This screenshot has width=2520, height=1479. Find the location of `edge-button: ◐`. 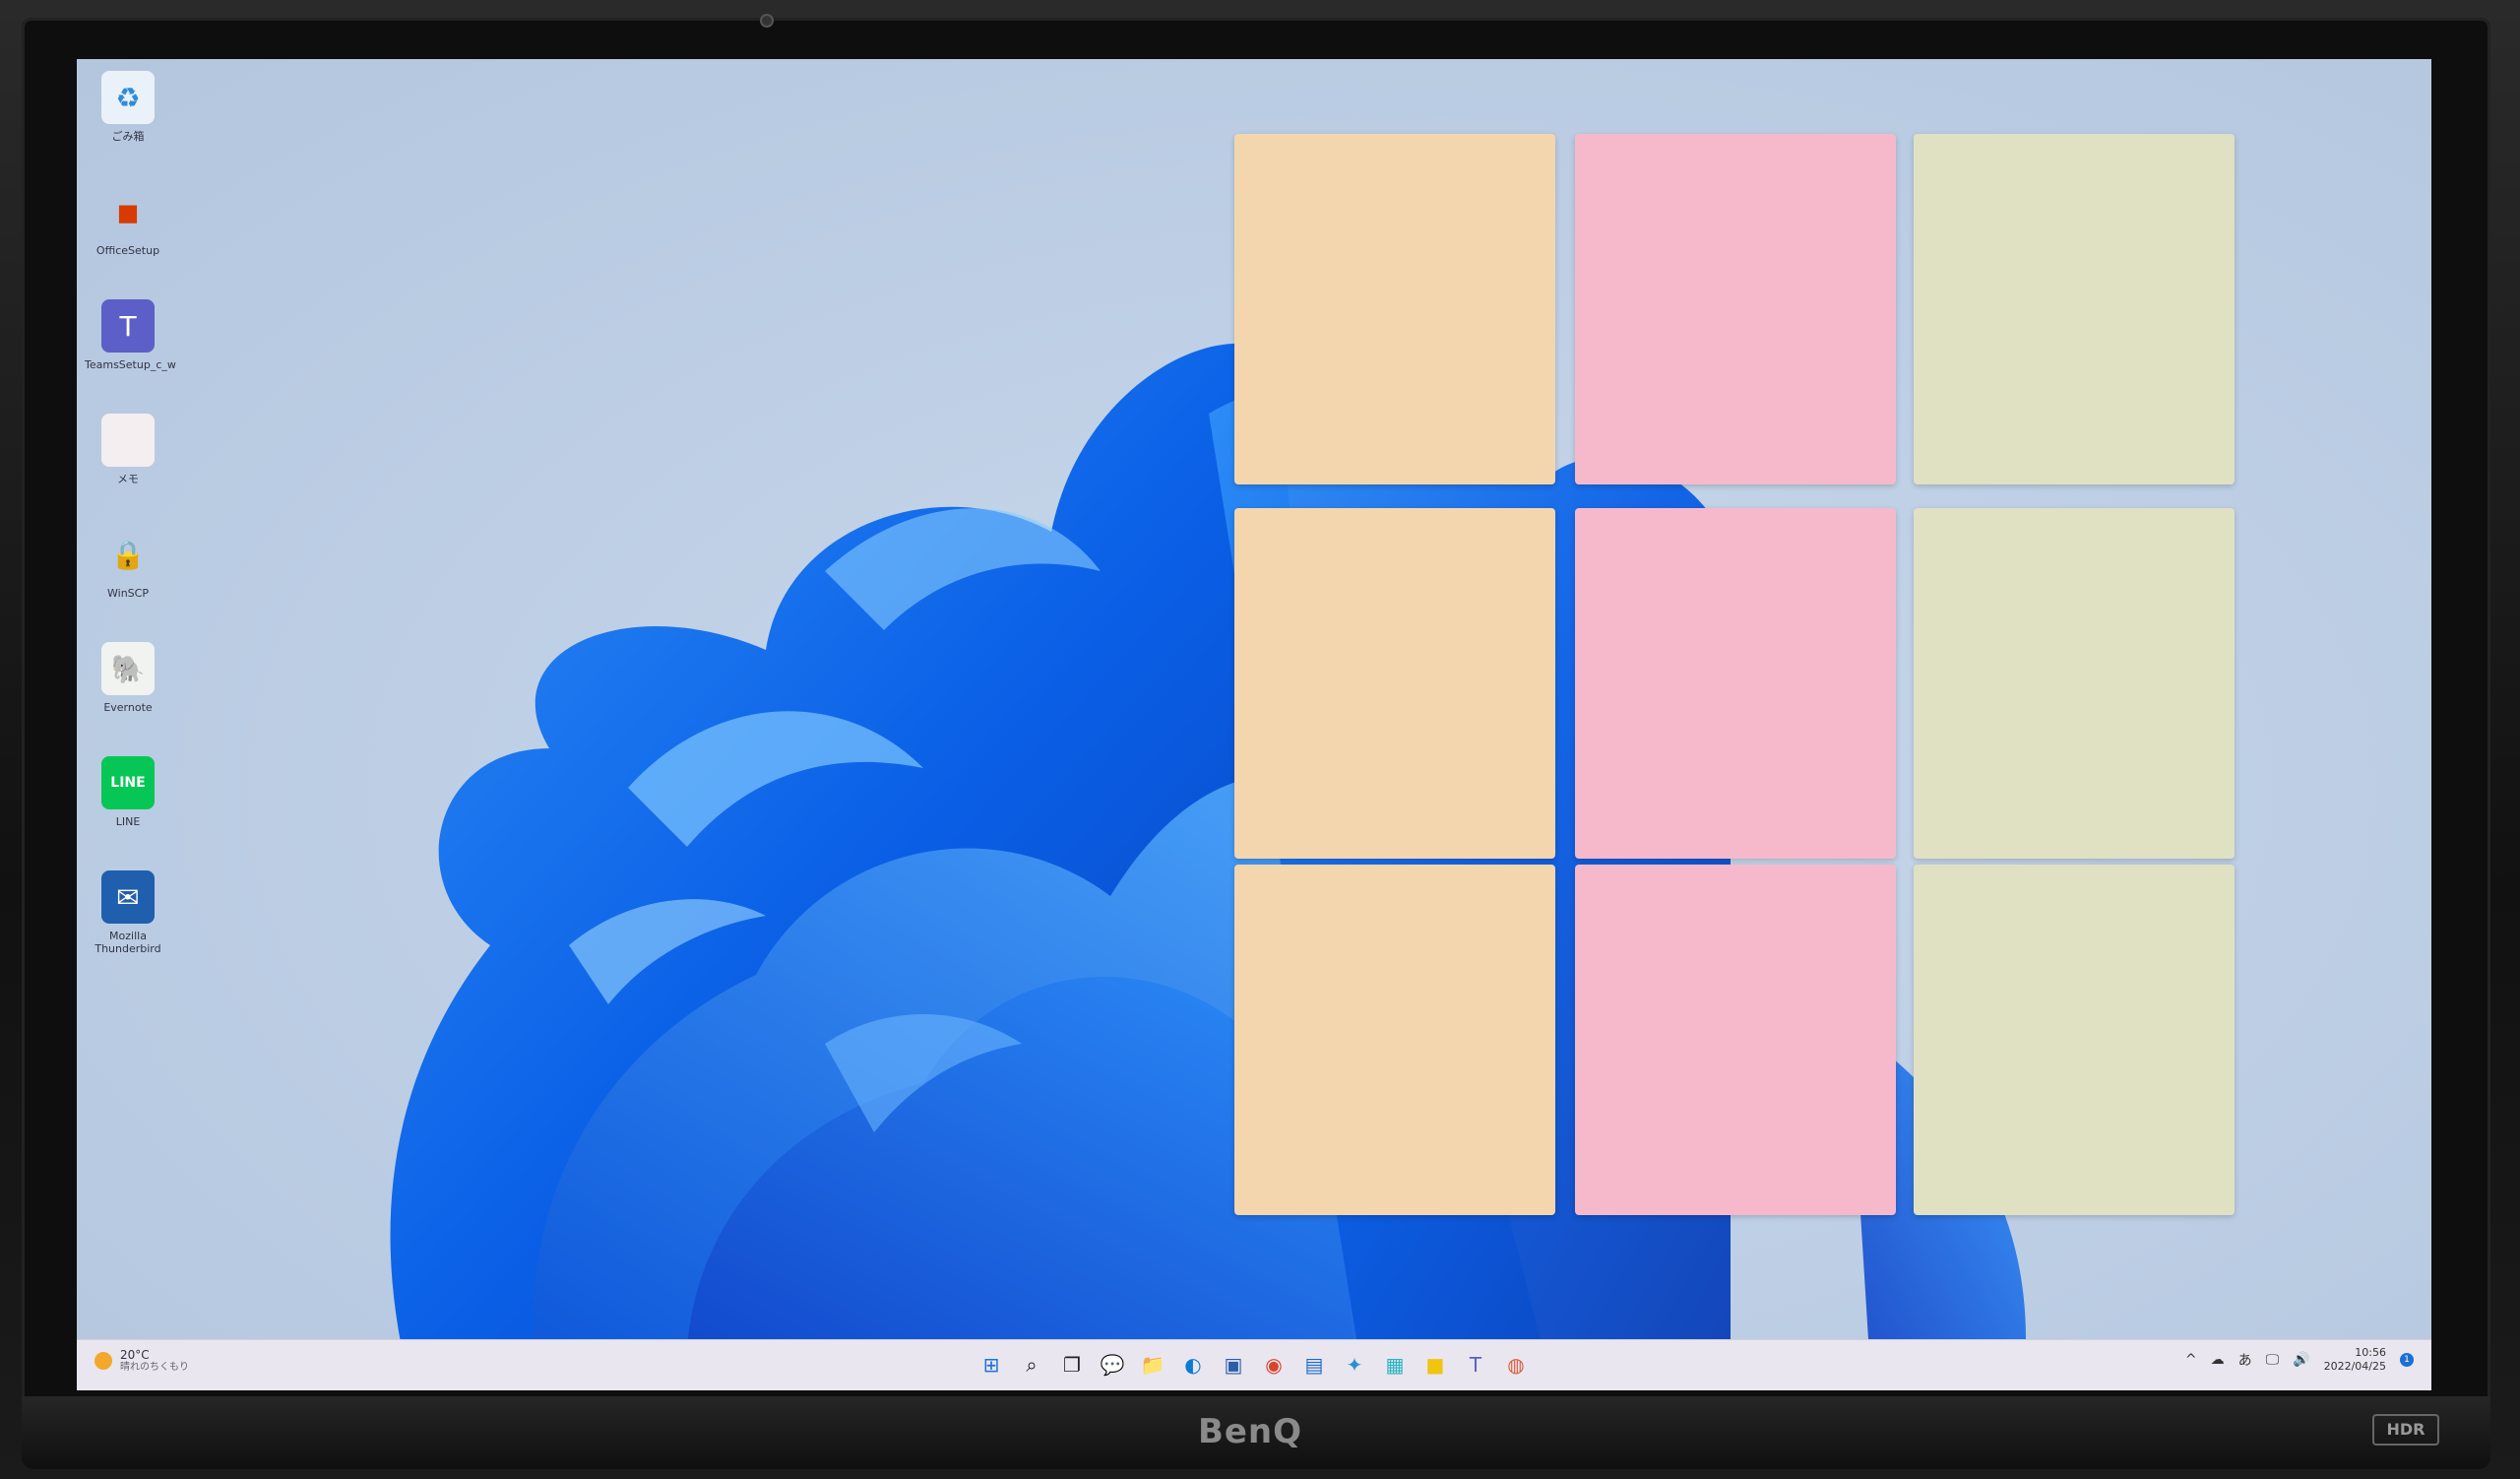

edge-button: ◐ is located at coordinates (1193, 1365).